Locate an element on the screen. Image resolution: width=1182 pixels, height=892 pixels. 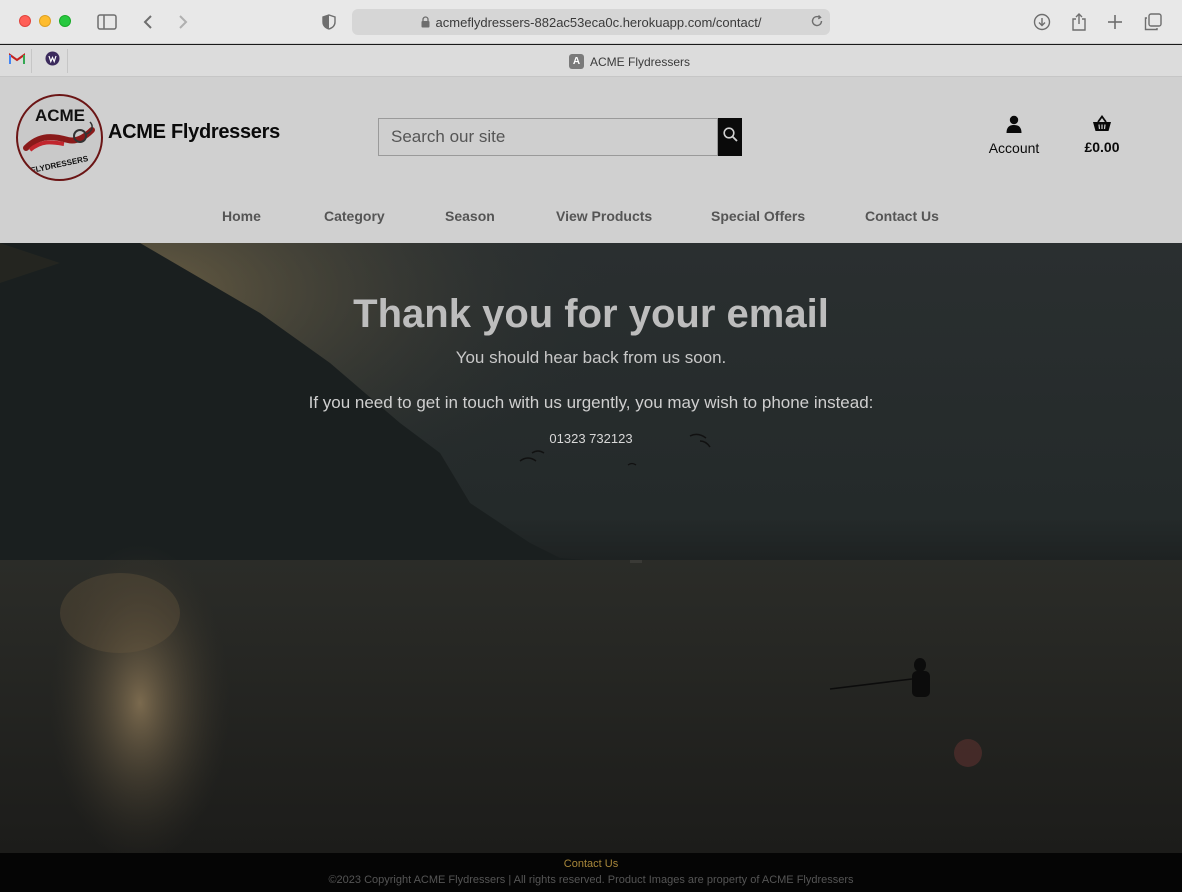
nav-season: Season is located at coordinates (470, 216).